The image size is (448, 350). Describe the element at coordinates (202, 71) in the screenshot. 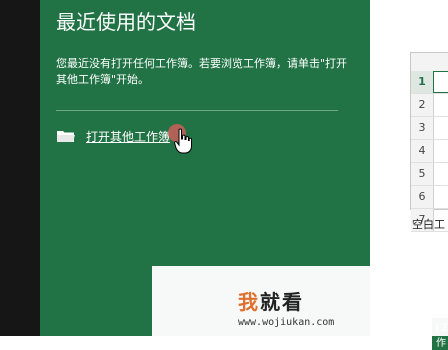

I see `no-recent-message: 您最近没有打开任何工作簿。若要浏览工作簿，请单击"打开其他工作簿"开始。` at that location.